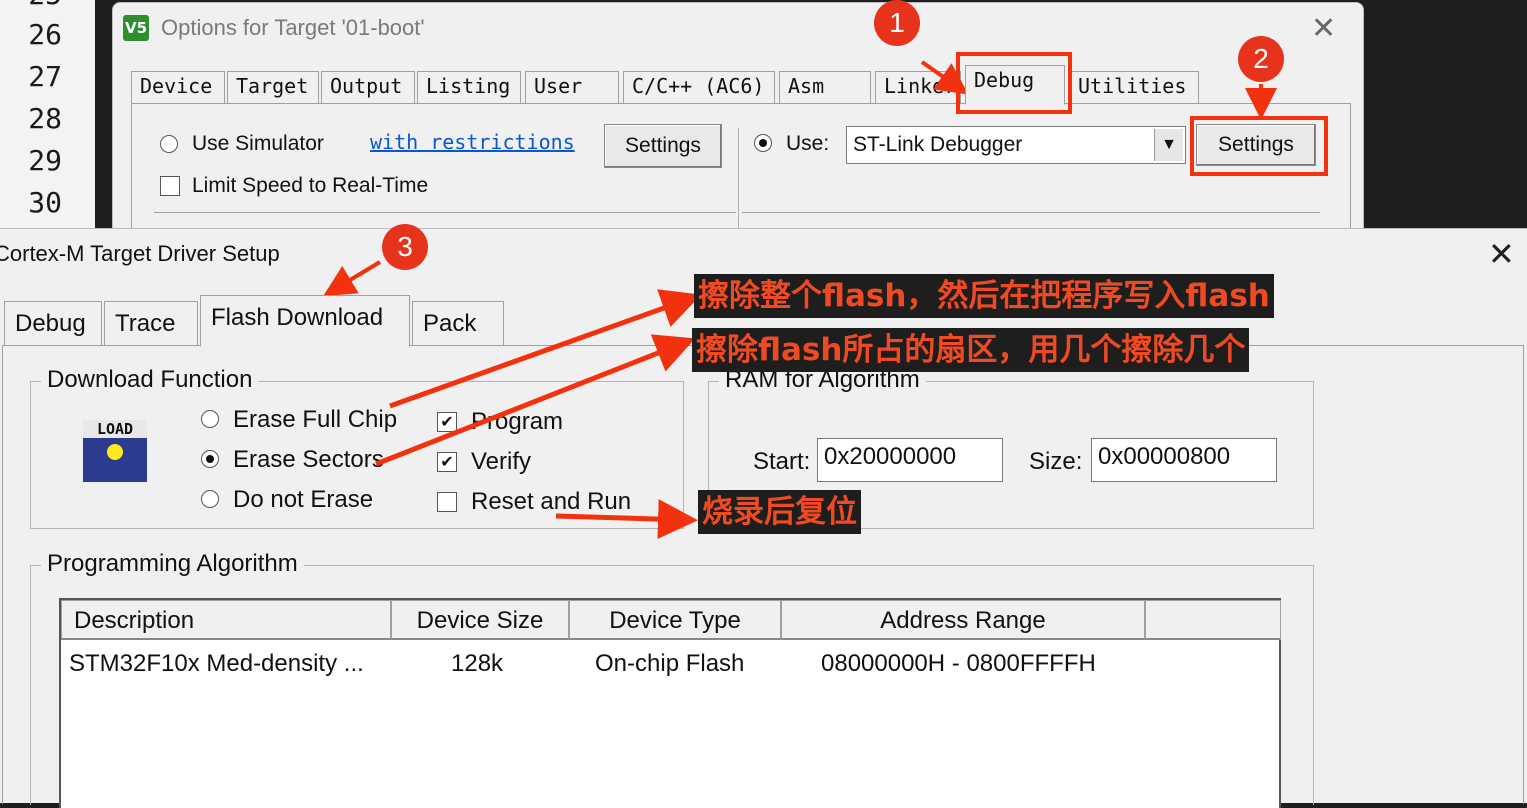  I want to click on arrow-erase-full-chip, so click(545, 349).